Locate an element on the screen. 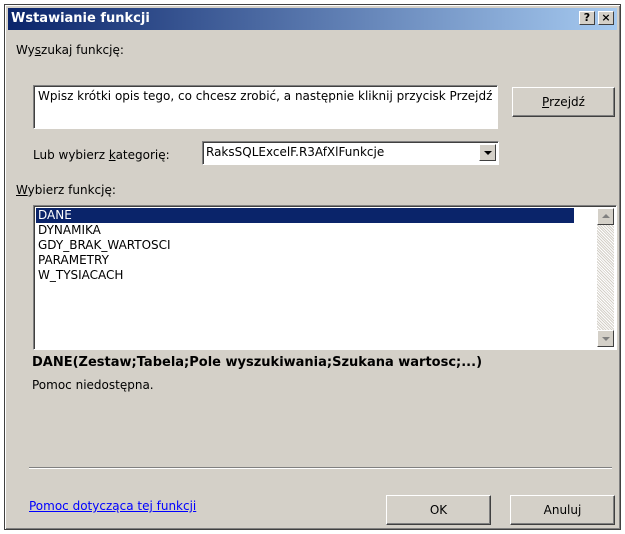  function-item-parametry: PARAMETRY is located at coordinates (72, 260).